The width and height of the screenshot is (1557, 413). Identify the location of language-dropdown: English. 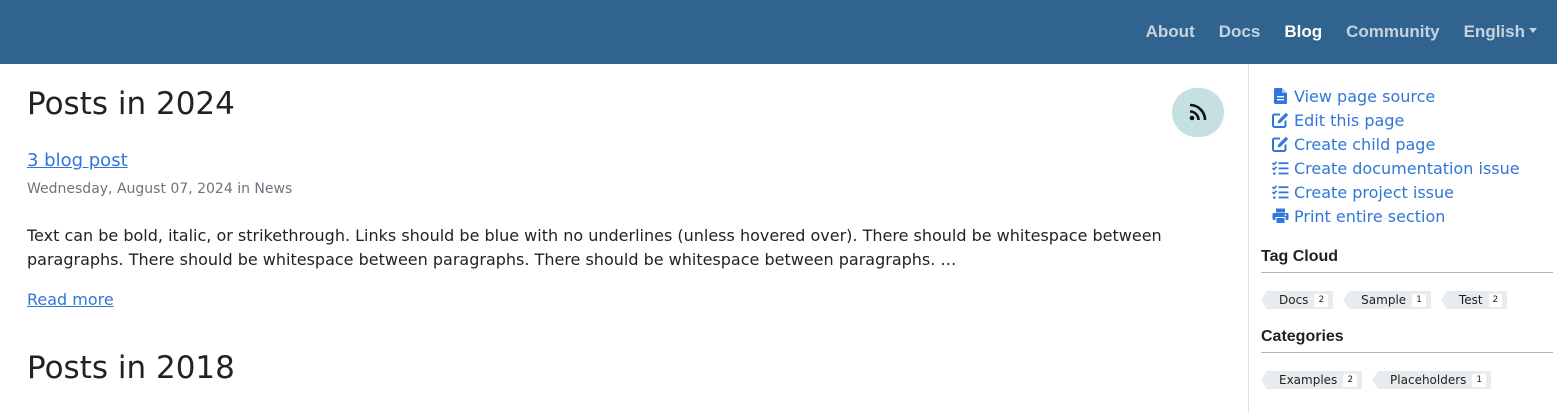
(1500, 32).